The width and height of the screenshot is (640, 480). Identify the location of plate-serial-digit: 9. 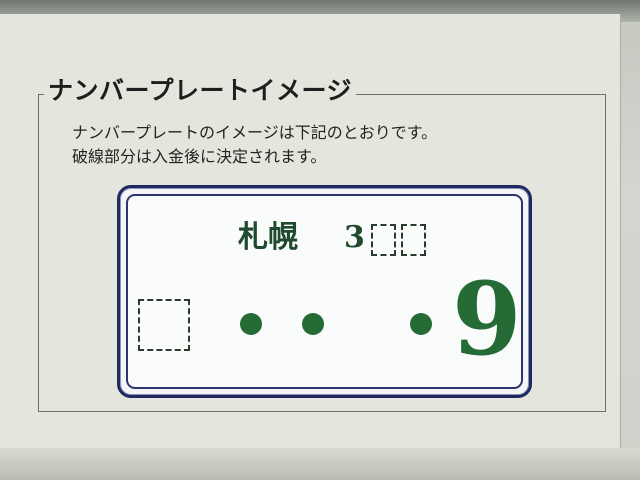
(487, 319).